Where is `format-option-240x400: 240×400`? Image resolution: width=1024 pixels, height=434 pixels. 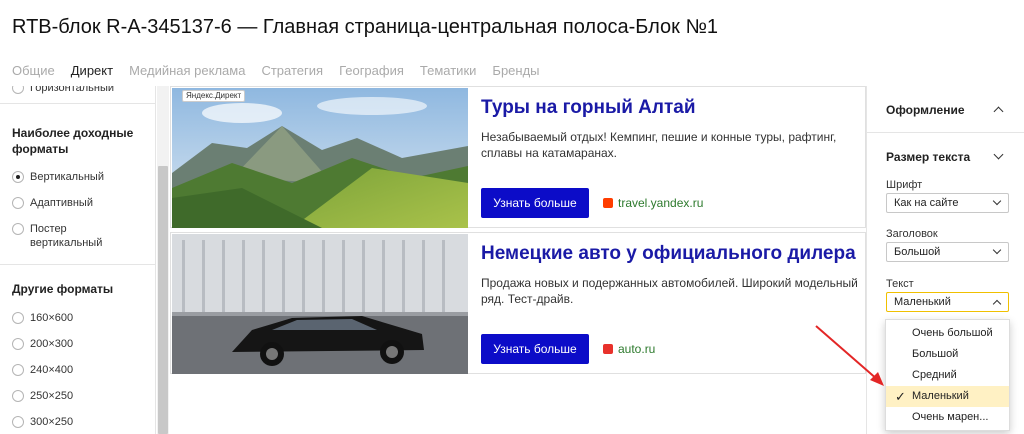
format-option-240x400: 240×400 is located at coordinates (42, 370).